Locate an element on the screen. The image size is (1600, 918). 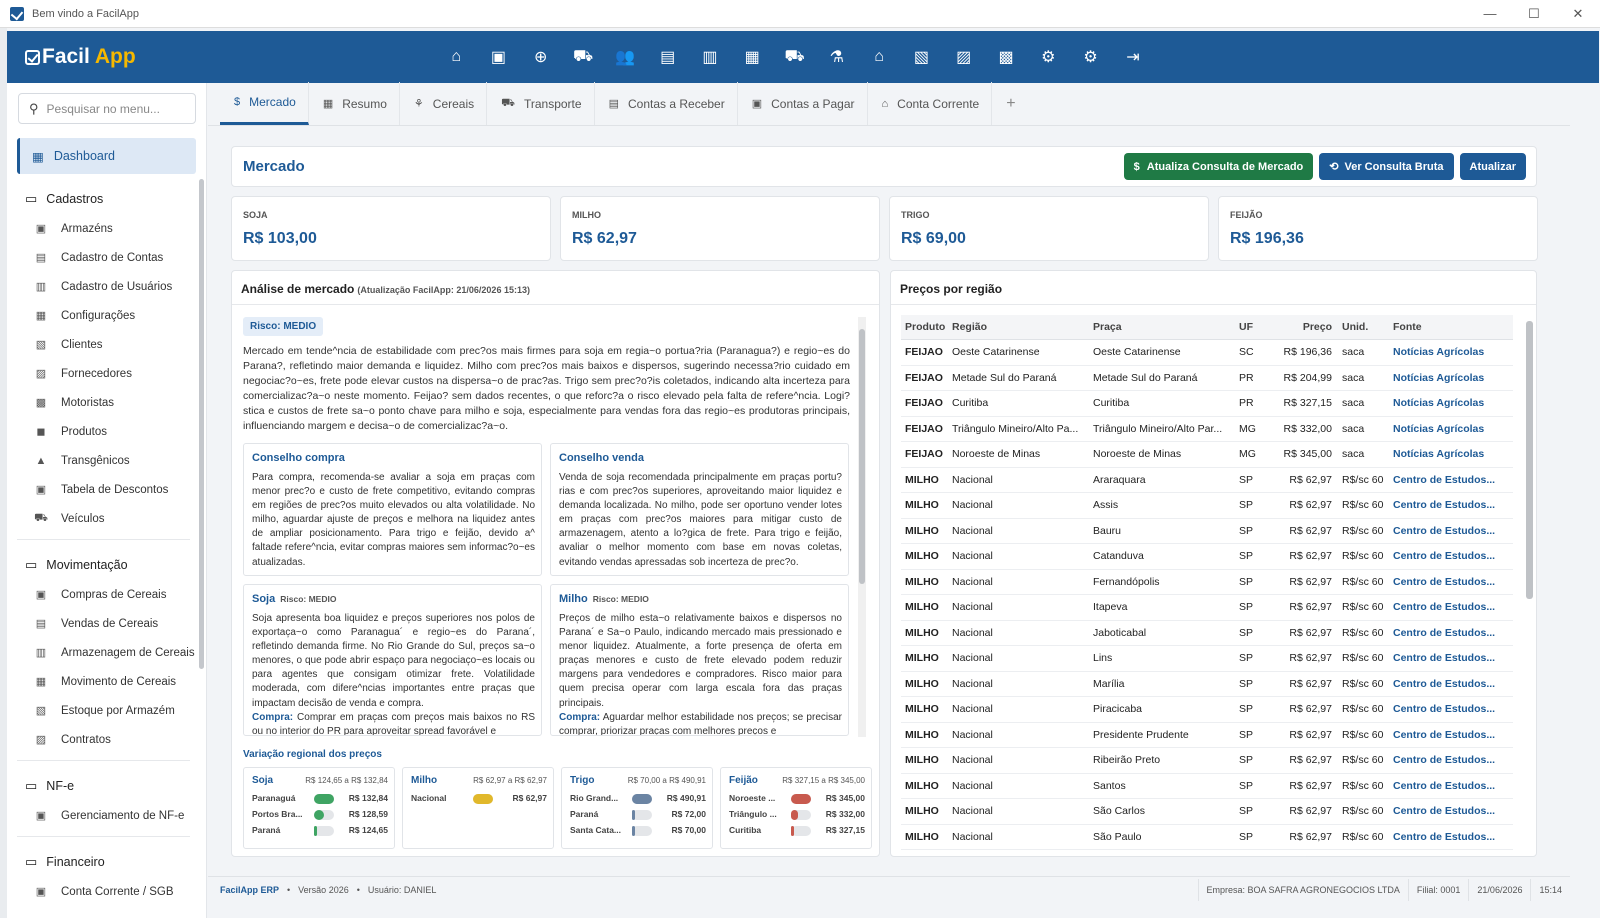
maximize-button: ☐ is located at coordinates (1534, 14).